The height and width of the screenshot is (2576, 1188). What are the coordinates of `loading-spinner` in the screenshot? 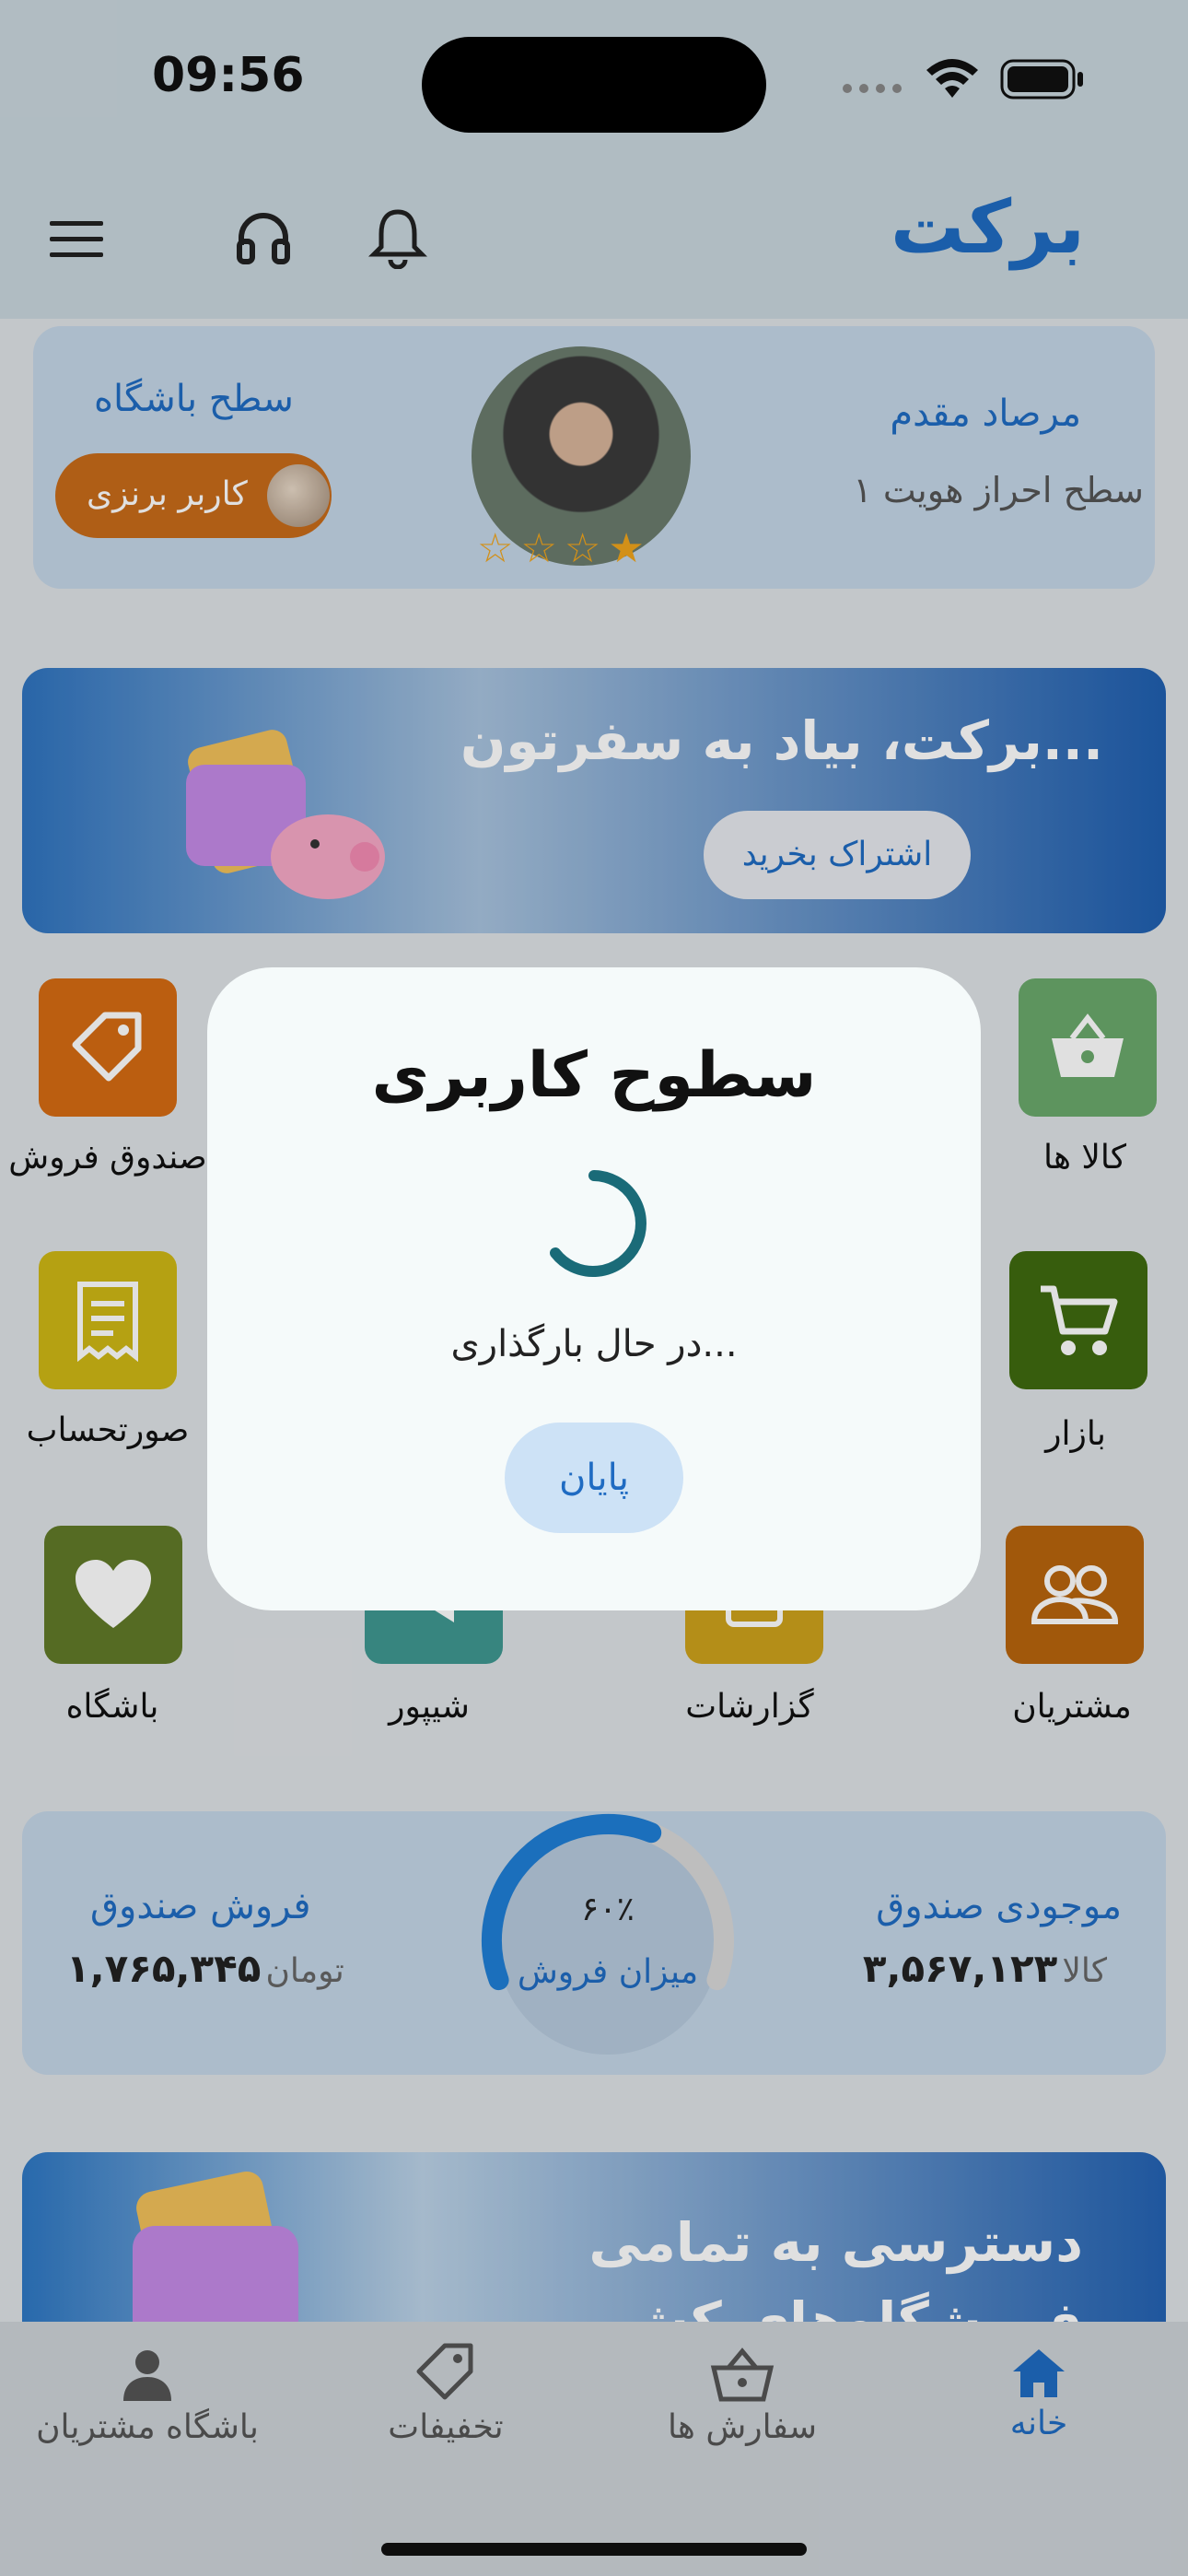 It's located at (598, 1223).